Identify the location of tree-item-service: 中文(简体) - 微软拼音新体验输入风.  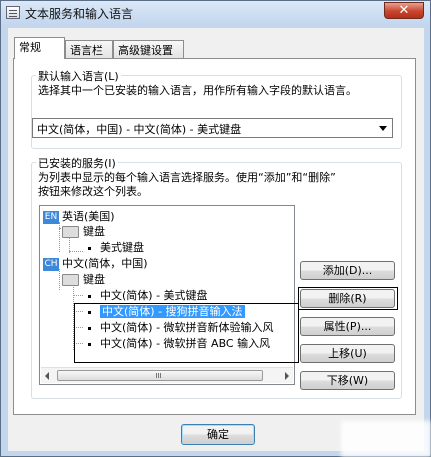
(180, 327).